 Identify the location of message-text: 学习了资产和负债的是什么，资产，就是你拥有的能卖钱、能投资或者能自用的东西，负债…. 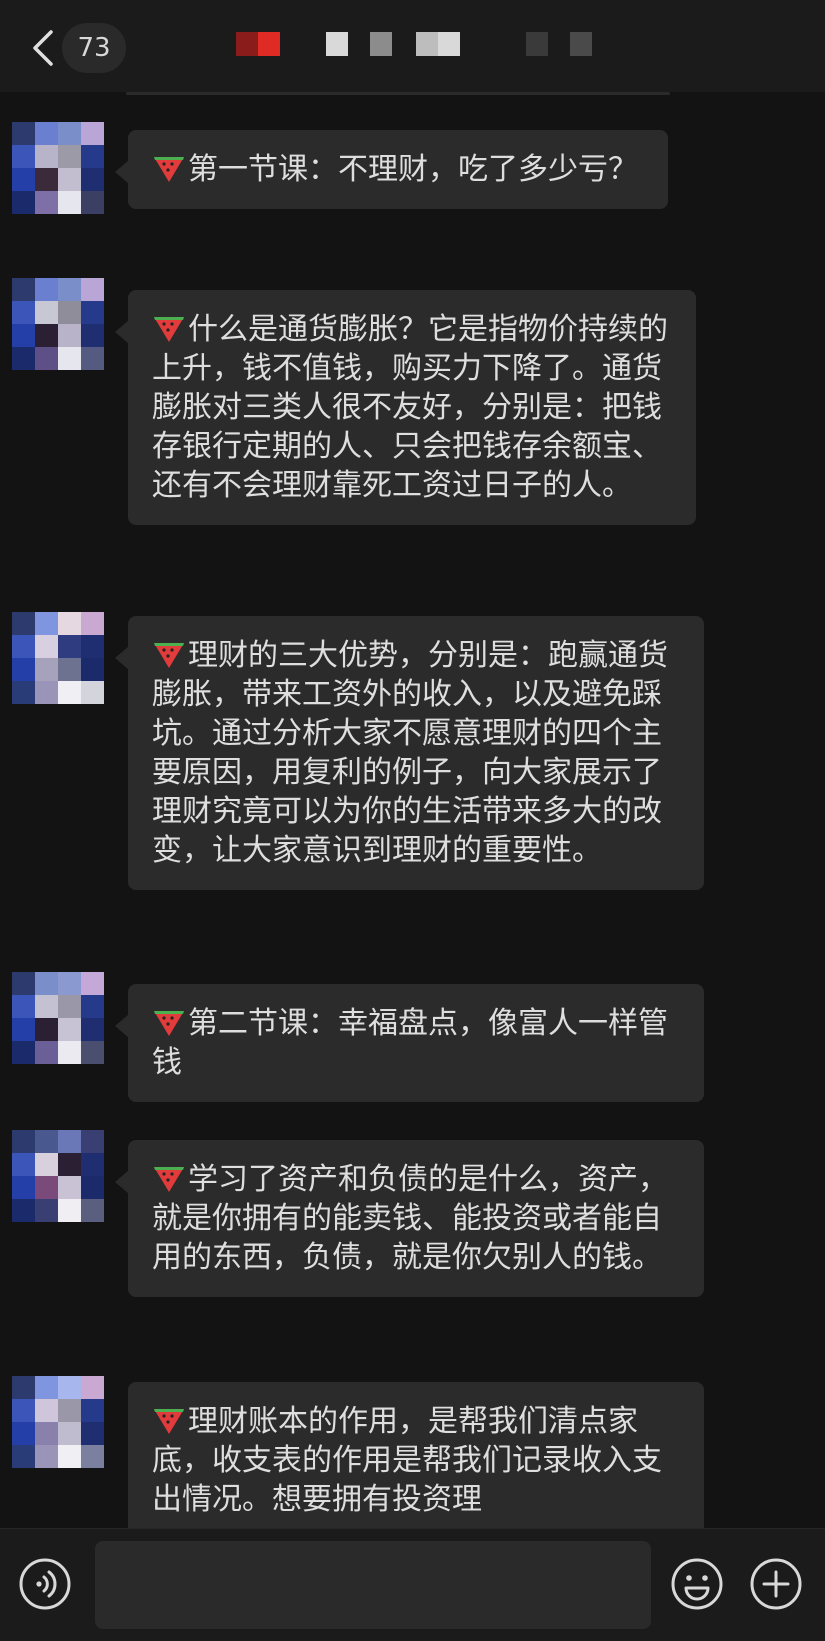
(410, 1218).